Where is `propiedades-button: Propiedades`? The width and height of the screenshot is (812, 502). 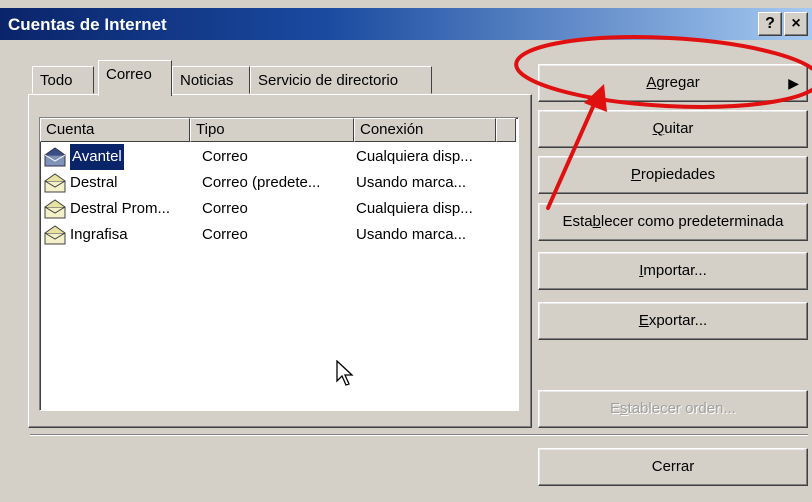
propiedades-button: Propiedades is located at coordinates (673, 175).